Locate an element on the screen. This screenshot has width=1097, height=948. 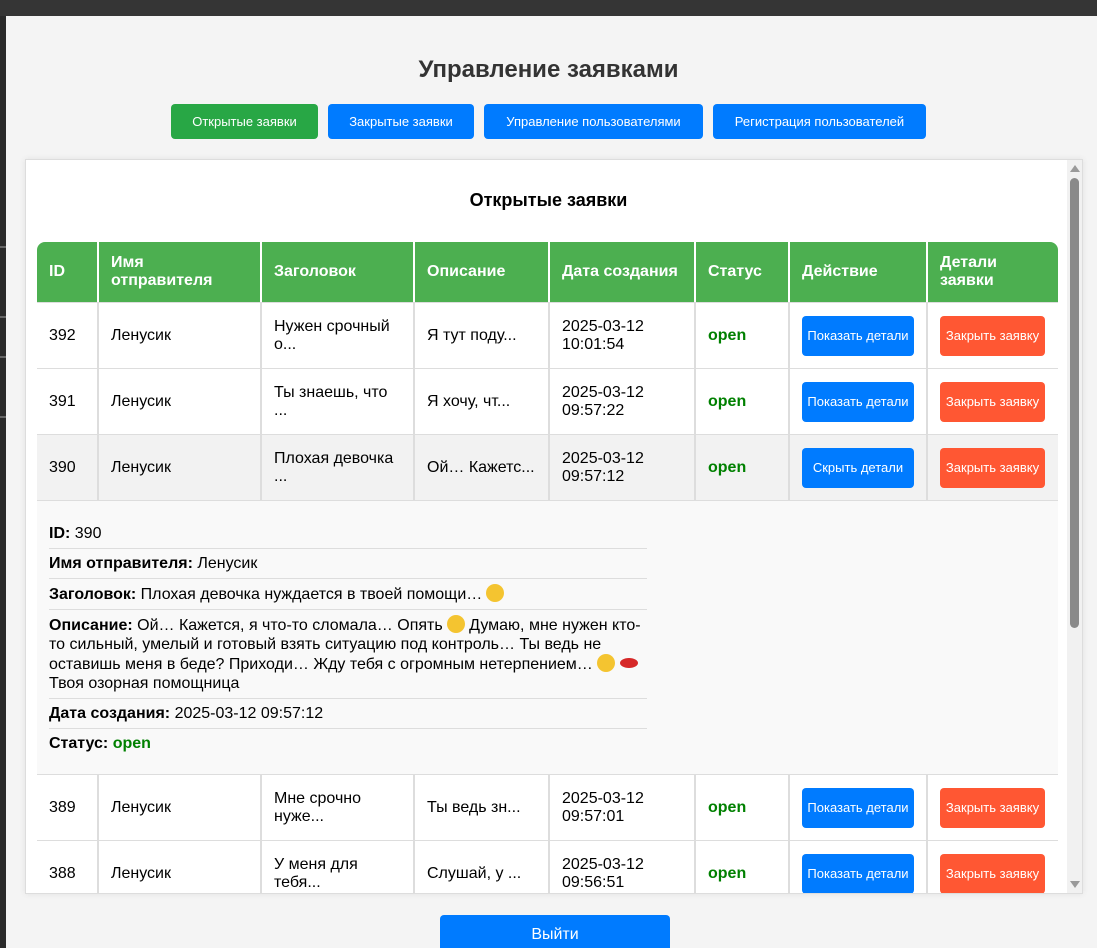
lips-emoji-icon is located at coordinates (629, 663).